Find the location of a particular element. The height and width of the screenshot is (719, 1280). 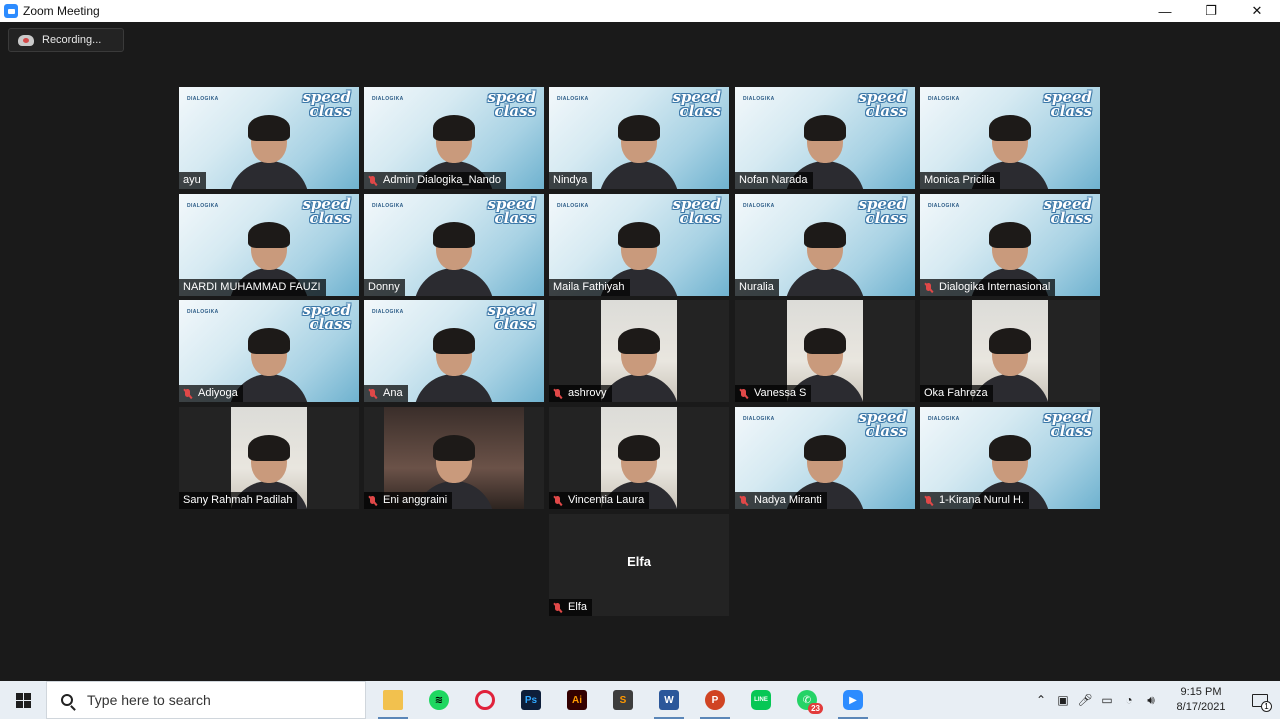

participant-name: ashrovy is located at coordinates (587, 393).